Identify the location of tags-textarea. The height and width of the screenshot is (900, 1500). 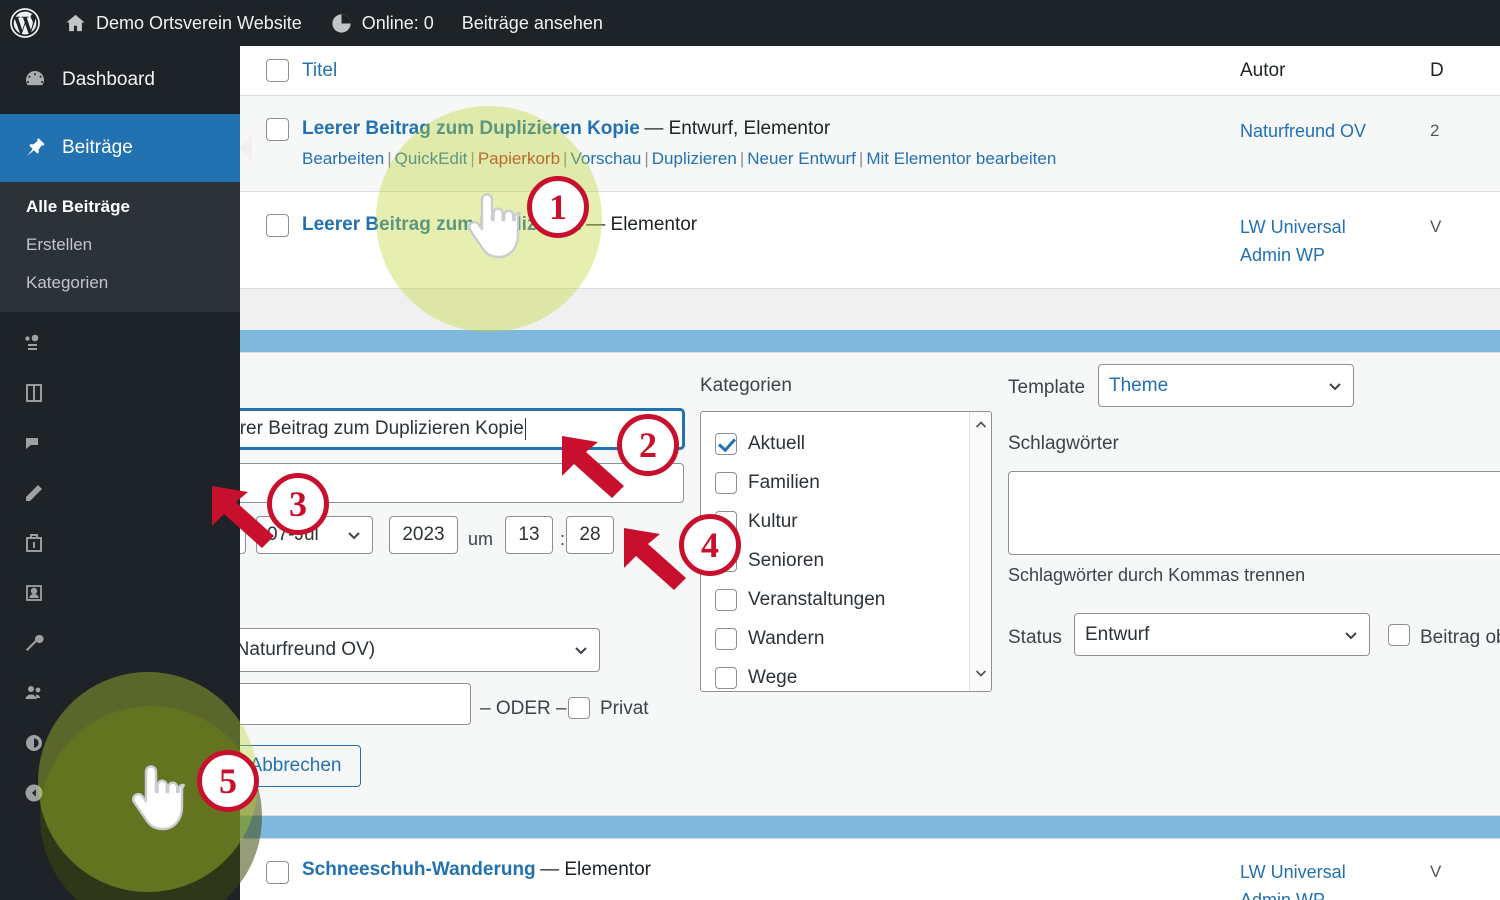
(1254, 513).